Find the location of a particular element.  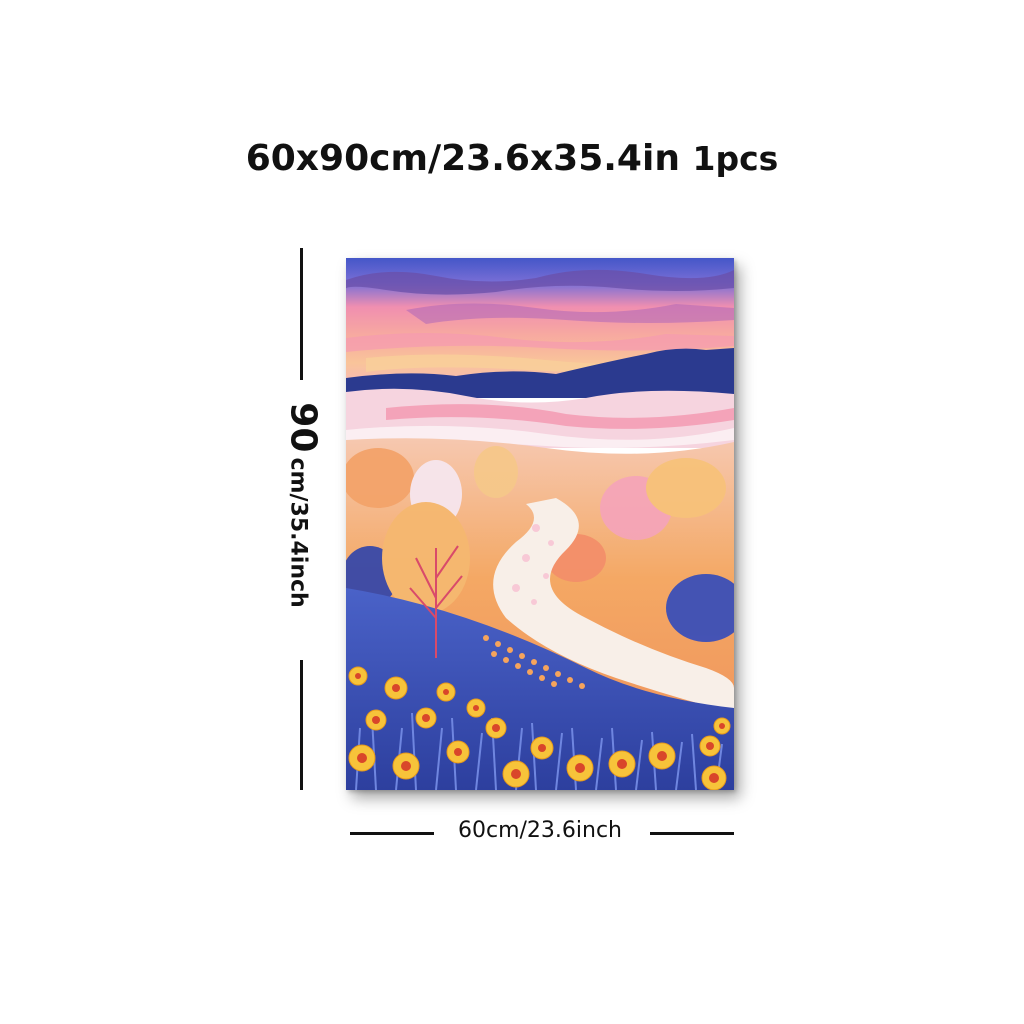

product-size-title: 60x90cm/23.6x35.4in 1pcs is located at coordinates (512, 158).